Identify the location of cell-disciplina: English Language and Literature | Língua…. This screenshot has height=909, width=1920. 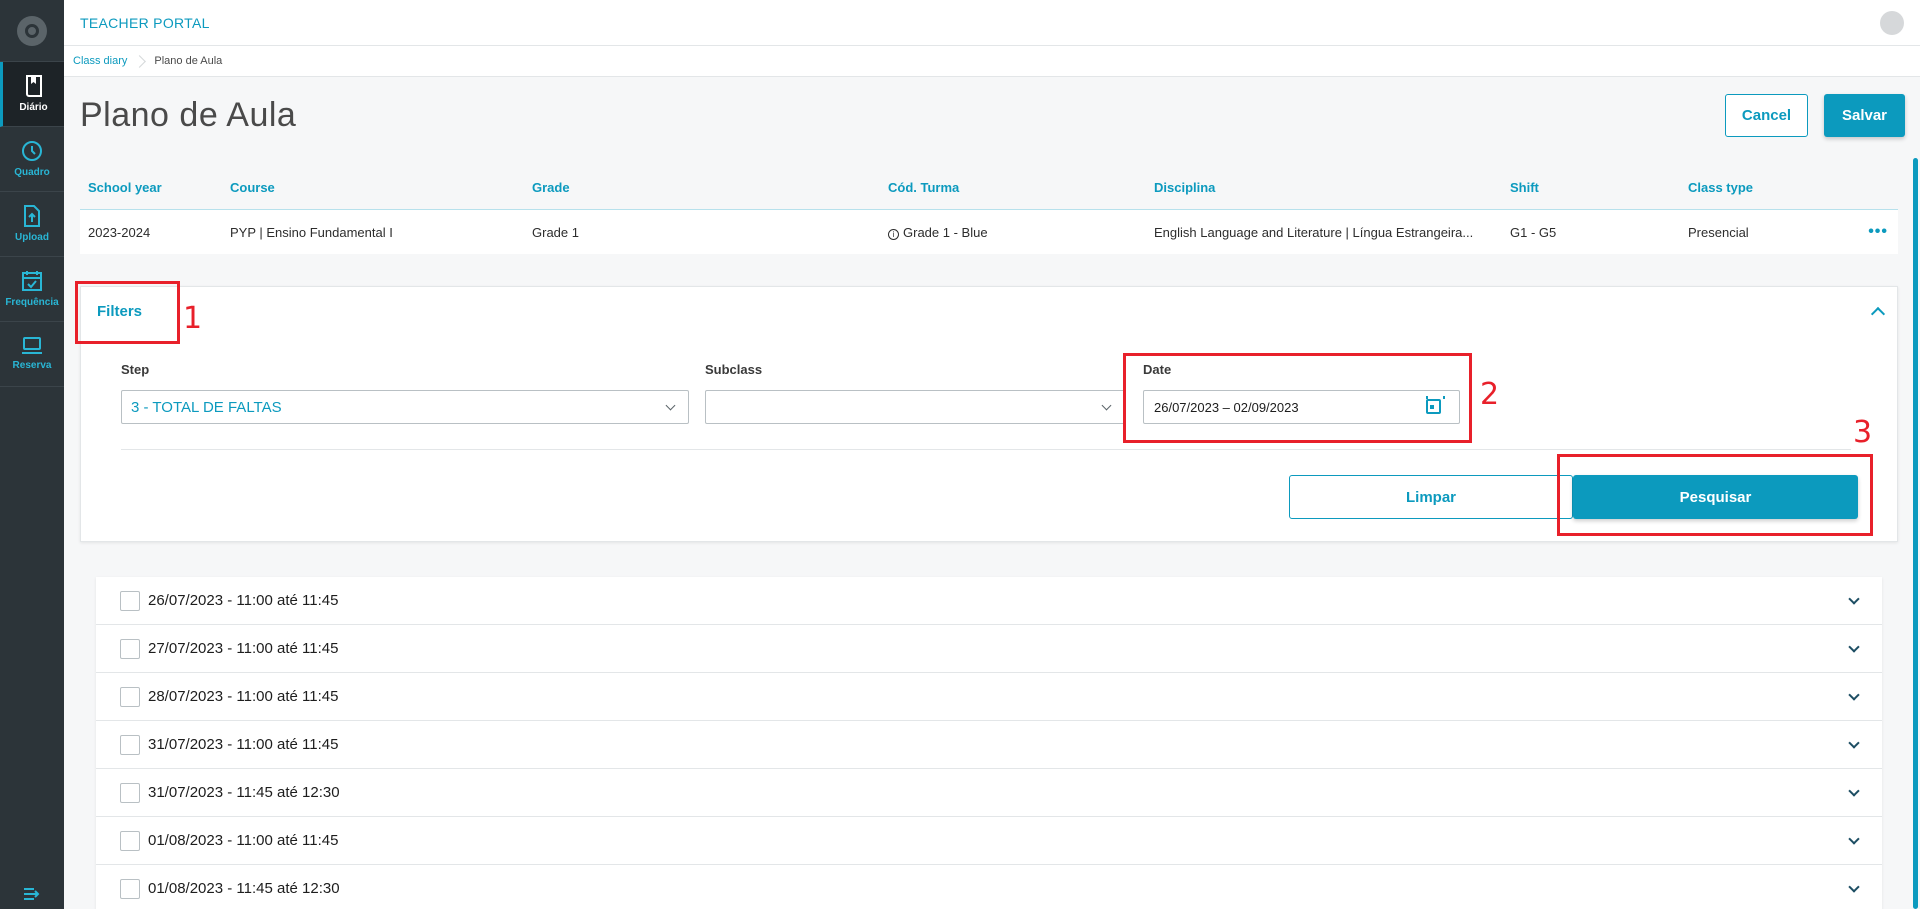
(1314, 232).